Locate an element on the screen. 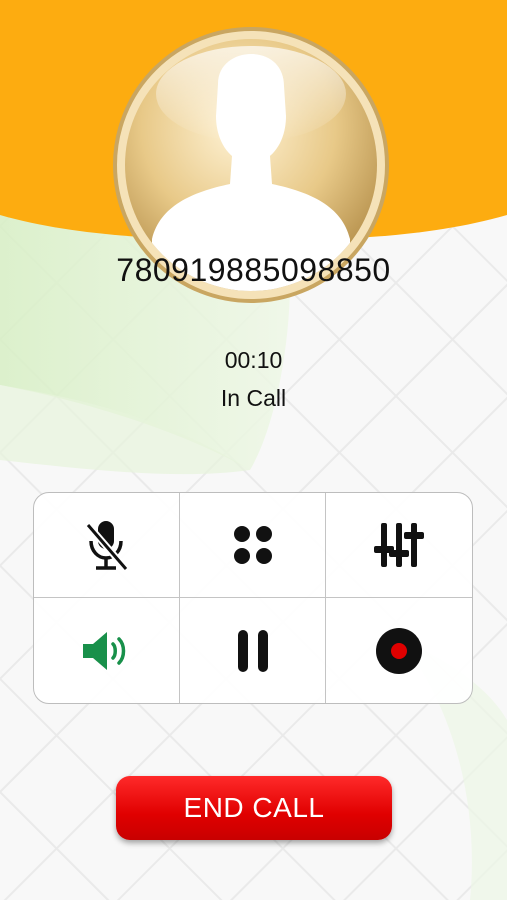  equalizer-button is located at coordinates (399, 545).